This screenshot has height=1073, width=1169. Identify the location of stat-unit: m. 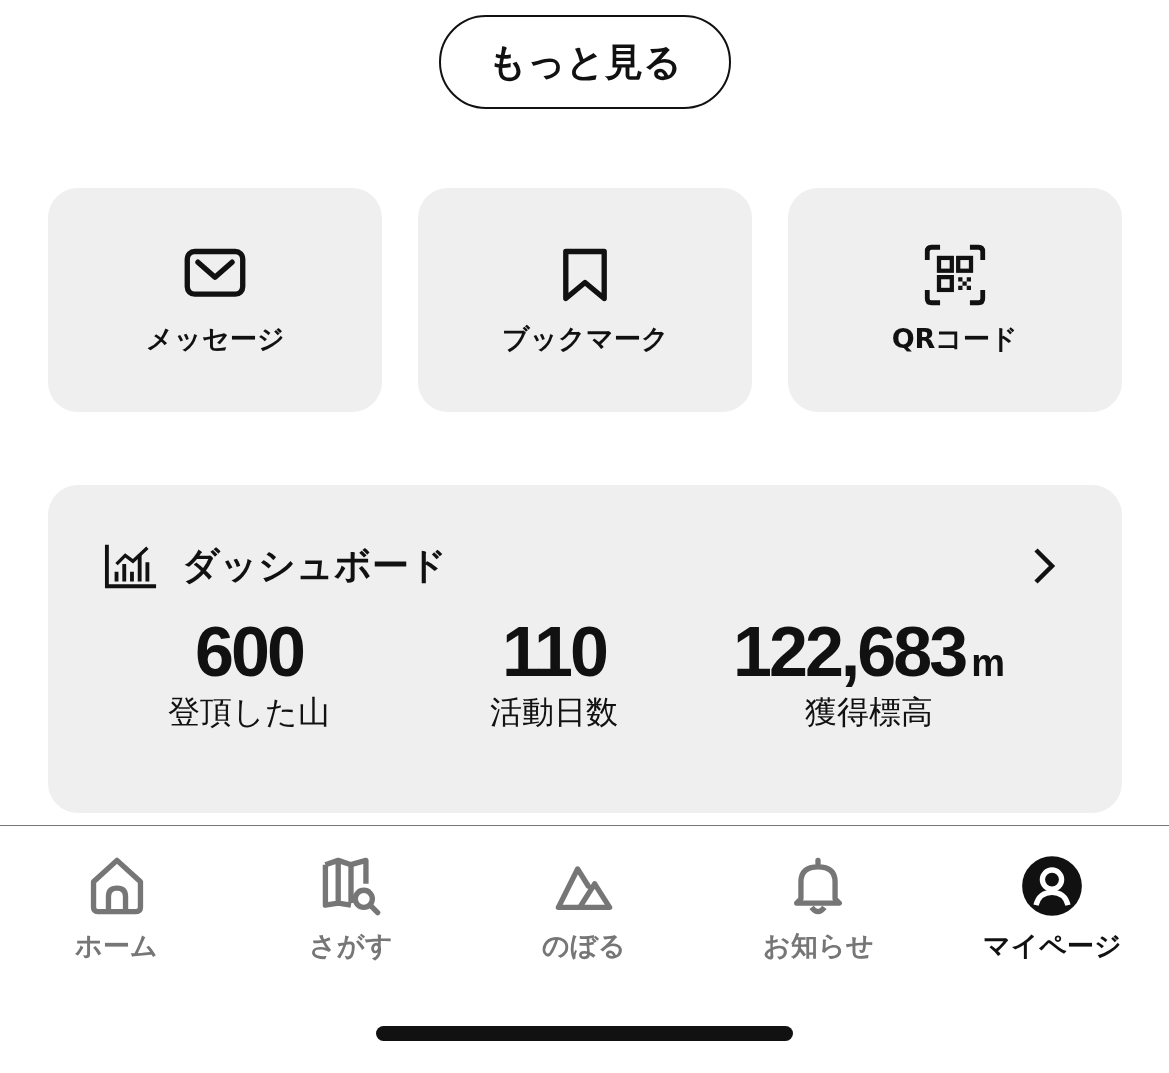
(988, 663).